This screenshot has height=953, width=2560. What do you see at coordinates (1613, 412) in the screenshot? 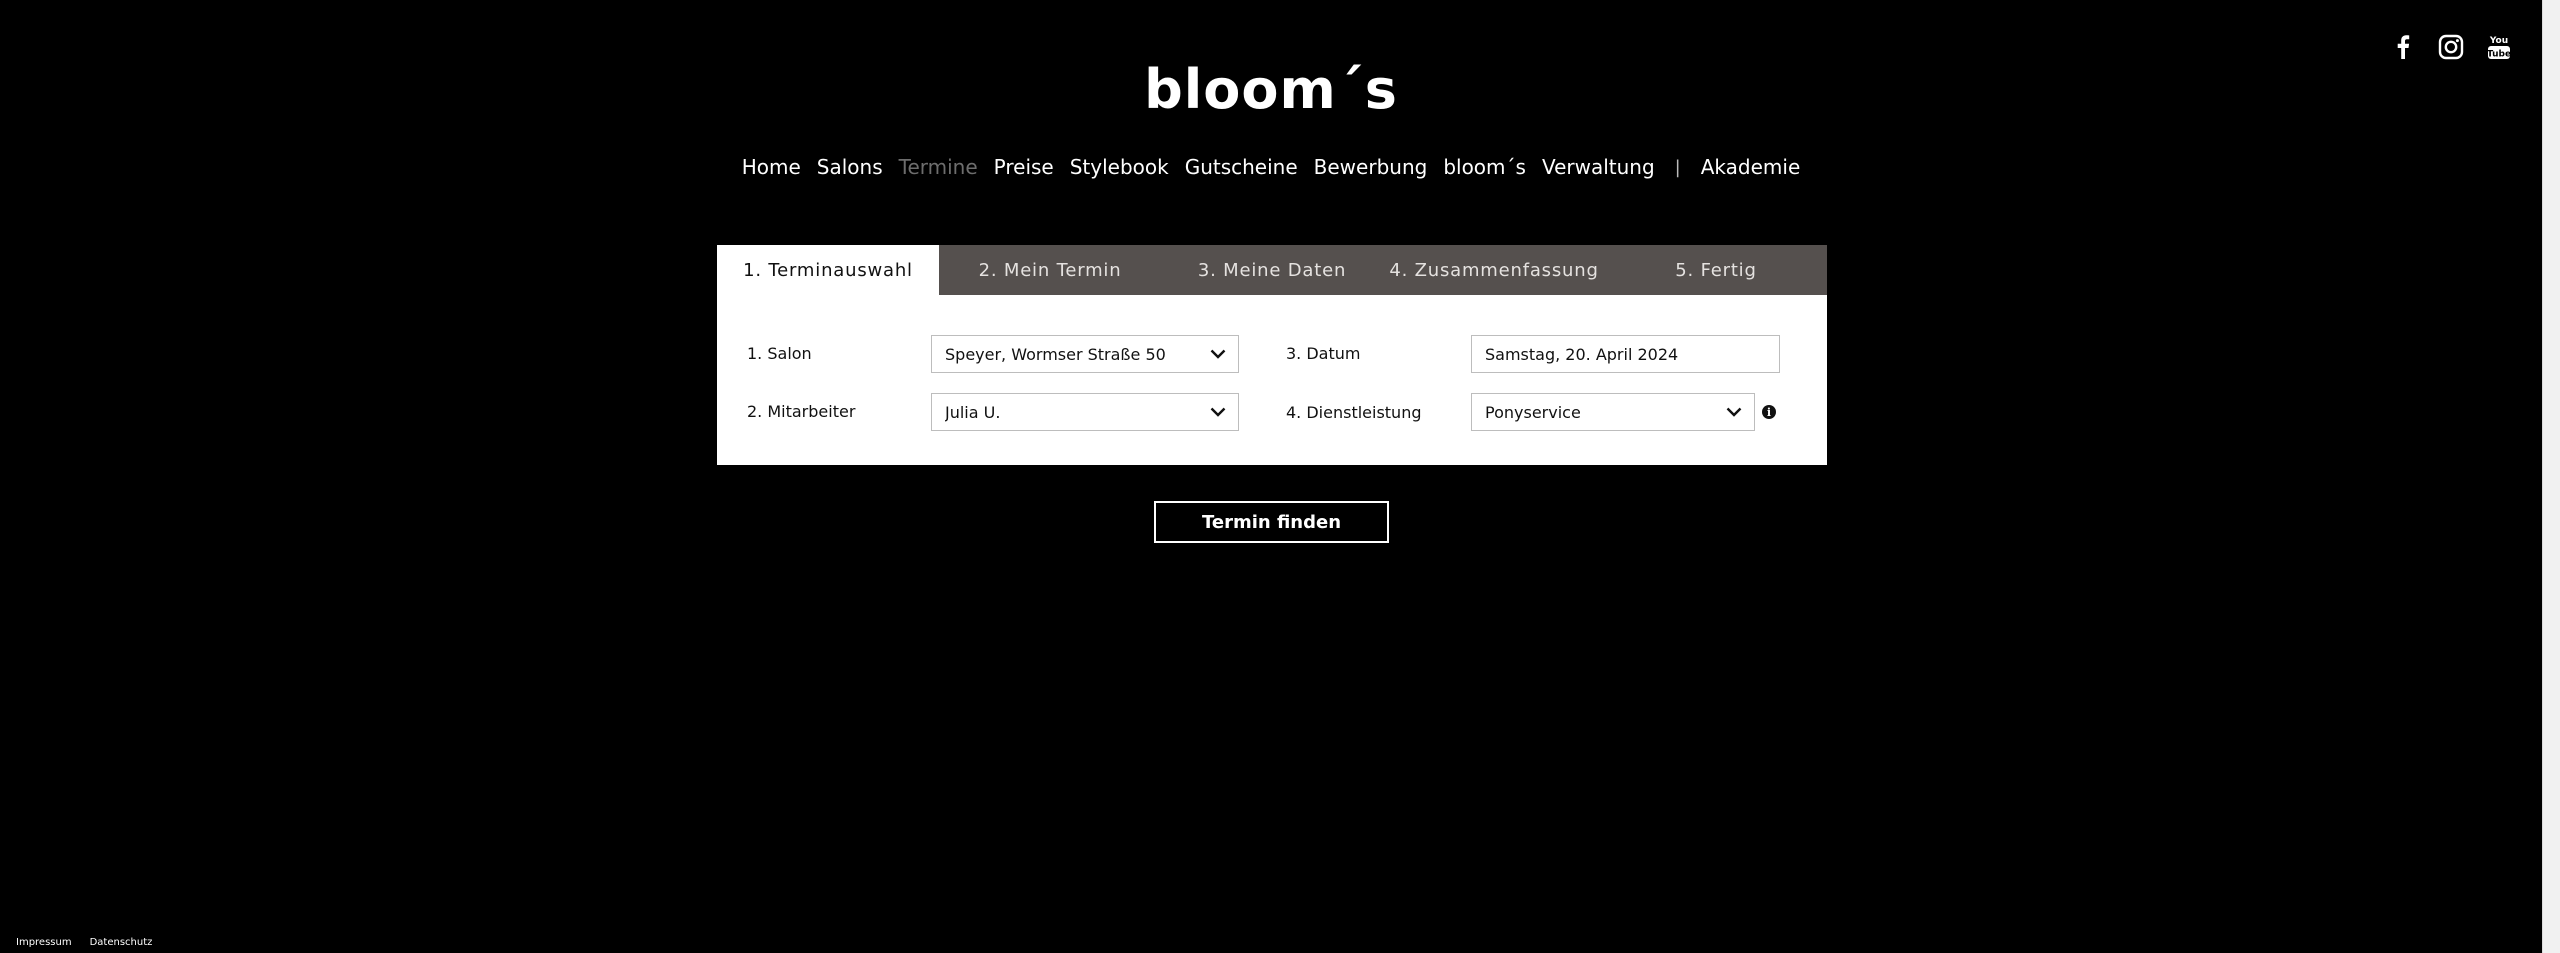
I see `dienstleistung-select: Ponyservice` at bounding box center [1613, 412].